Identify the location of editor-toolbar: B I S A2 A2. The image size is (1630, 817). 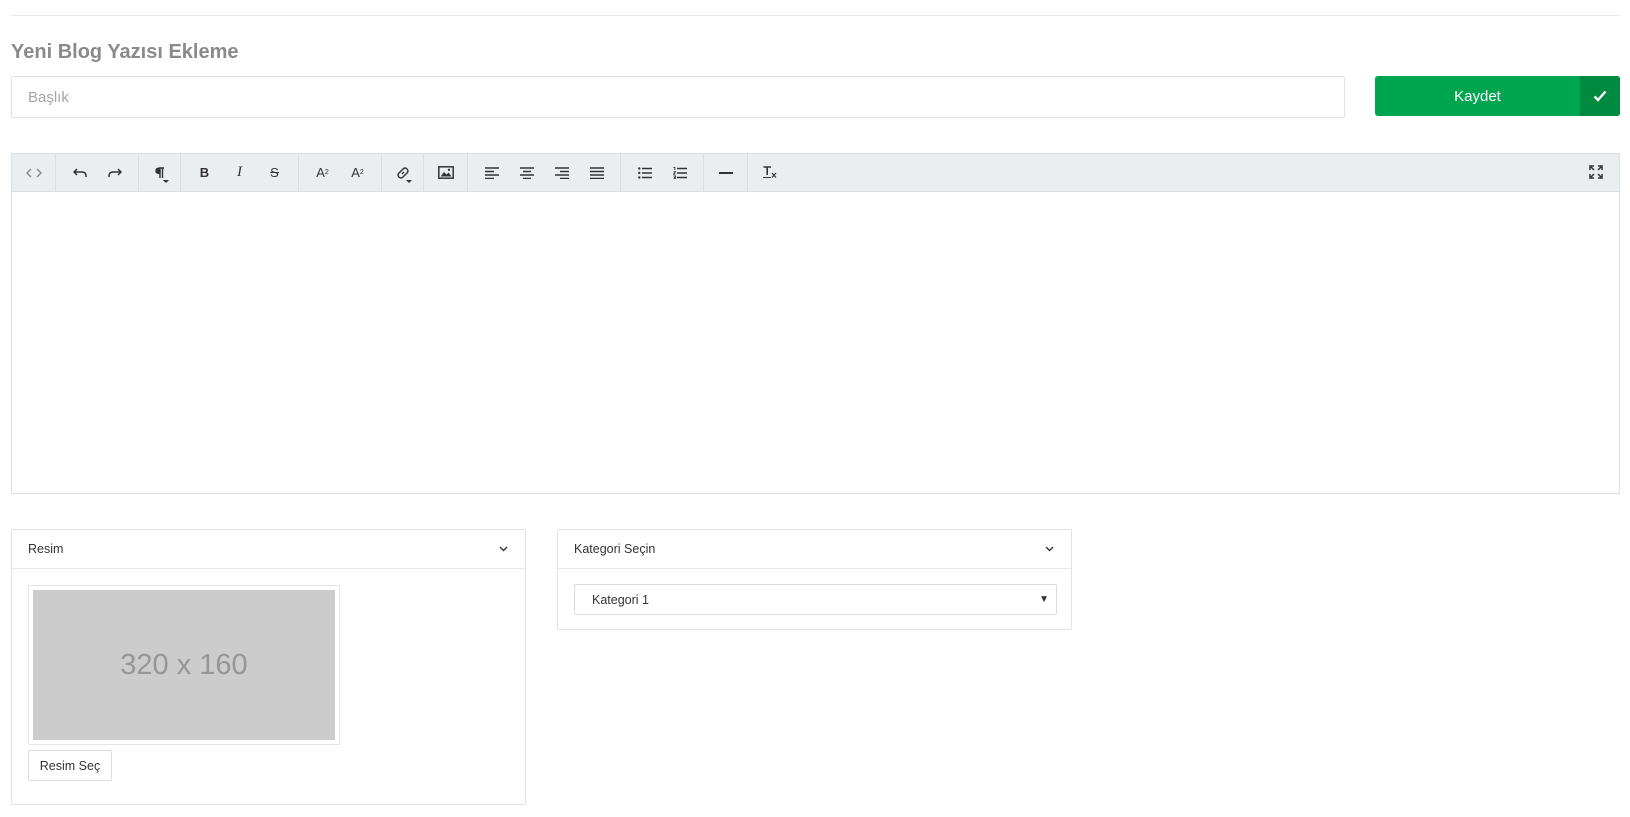
(815, 173).